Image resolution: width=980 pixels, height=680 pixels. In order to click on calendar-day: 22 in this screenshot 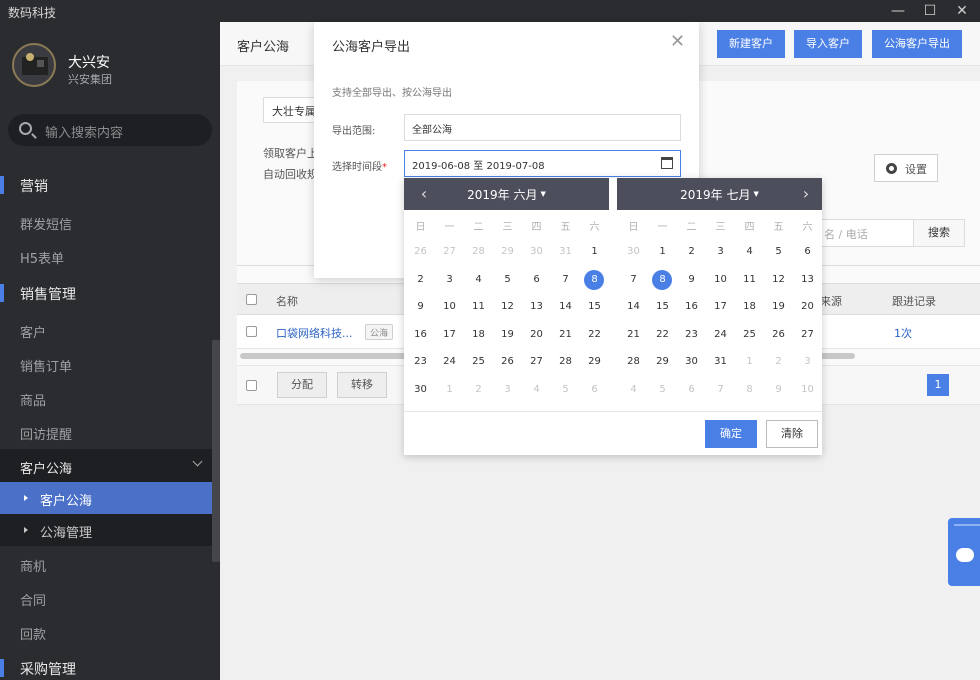, I will do `click(594, 335)`.